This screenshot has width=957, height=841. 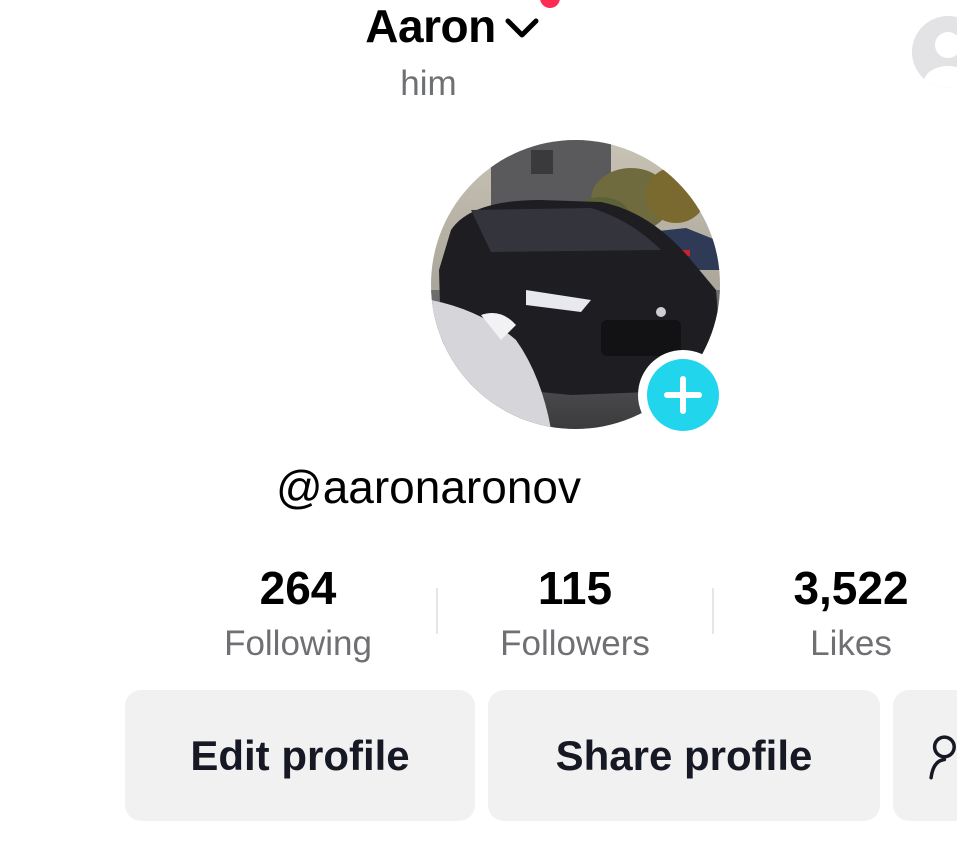 I want to click on account-switcher: Aaron, so click(x=462, y=26).